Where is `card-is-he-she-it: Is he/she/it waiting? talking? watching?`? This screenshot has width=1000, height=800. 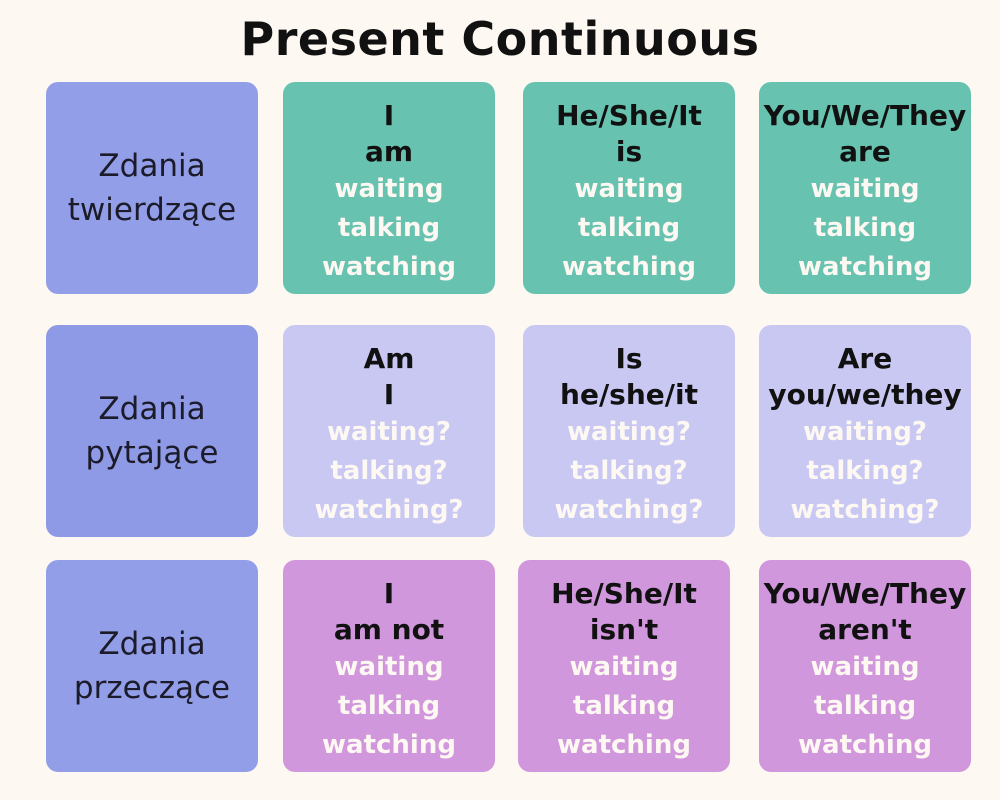
card-is-he-she-it: Is he/she/it waiting? talking? watching? is located at coordinates (629, 431).